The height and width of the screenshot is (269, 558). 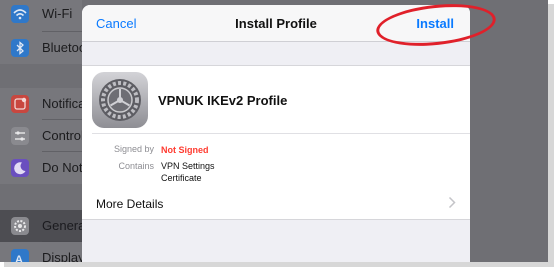 What do you see at coordinates (57, 13) in the screenshot?
I see `sidebar-item-label: Wi-Fi` at bounding box center [57, 13].